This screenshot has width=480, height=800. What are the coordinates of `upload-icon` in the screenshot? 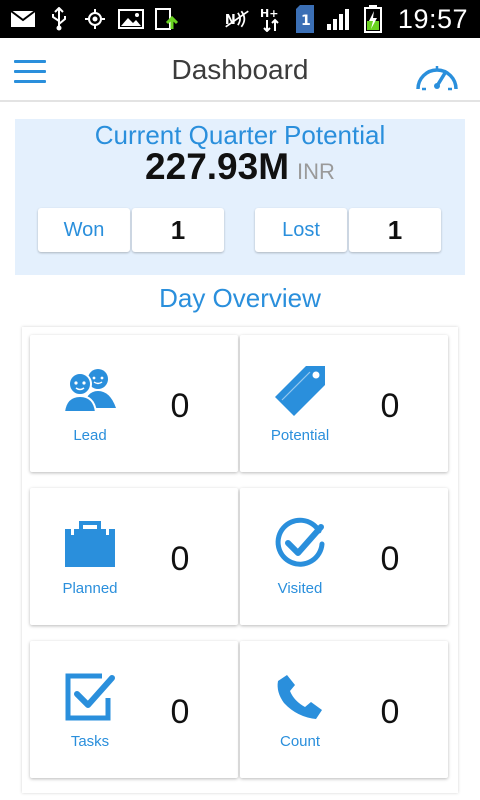 It's located at (167, 19).